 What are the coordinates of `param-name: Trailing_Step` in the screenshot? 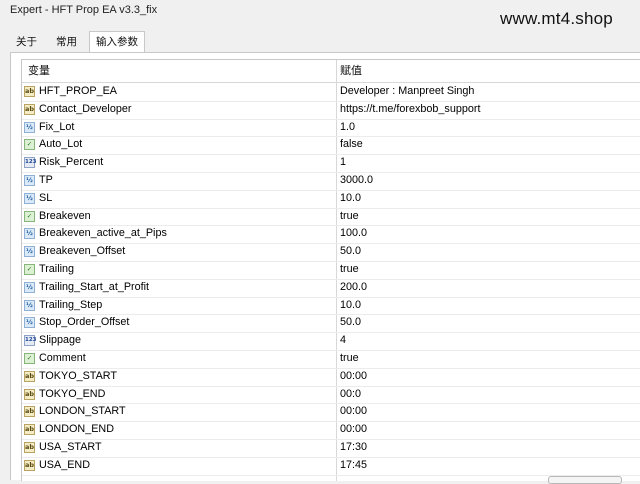 It's located at (71, 304).